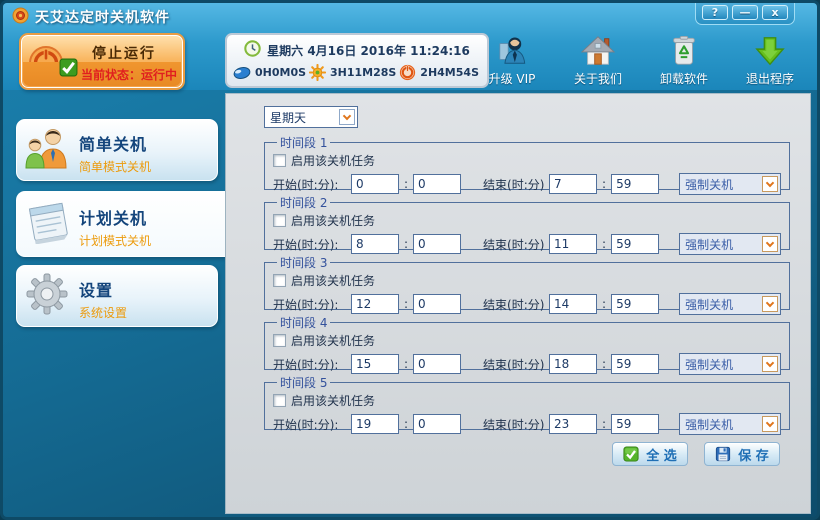  I want to click on close-button: x, so click(775, 12).